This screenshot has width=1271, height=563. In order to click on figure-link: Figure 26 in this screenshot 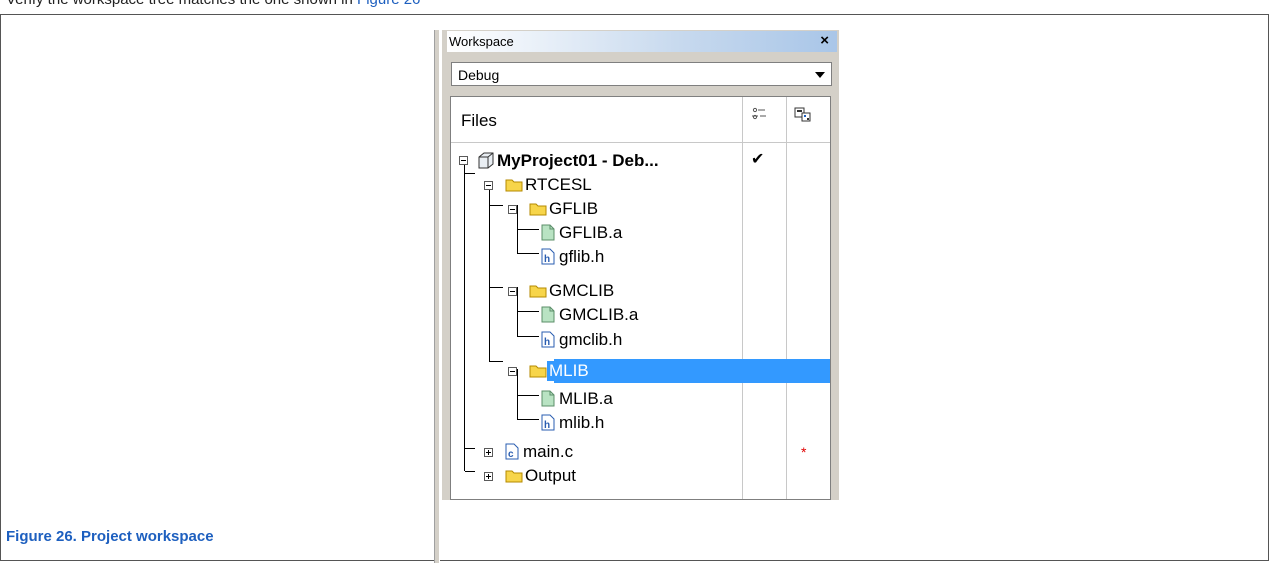, I will do `click(388, 4)`.